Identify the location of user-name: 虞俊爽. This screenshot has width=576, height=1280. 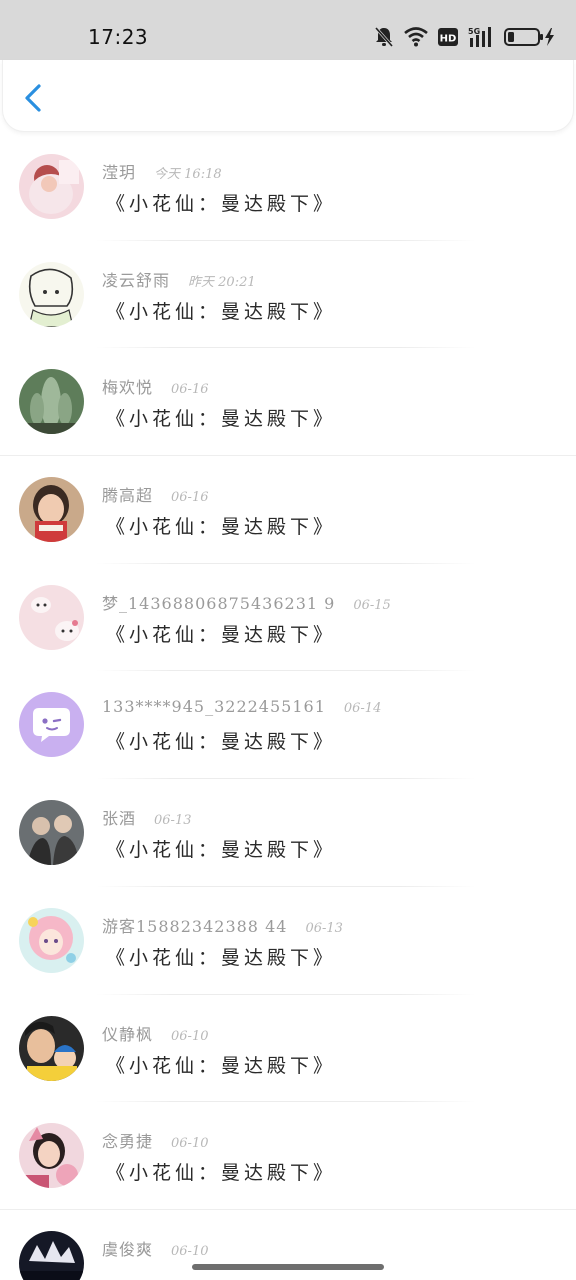
(128, 1249).